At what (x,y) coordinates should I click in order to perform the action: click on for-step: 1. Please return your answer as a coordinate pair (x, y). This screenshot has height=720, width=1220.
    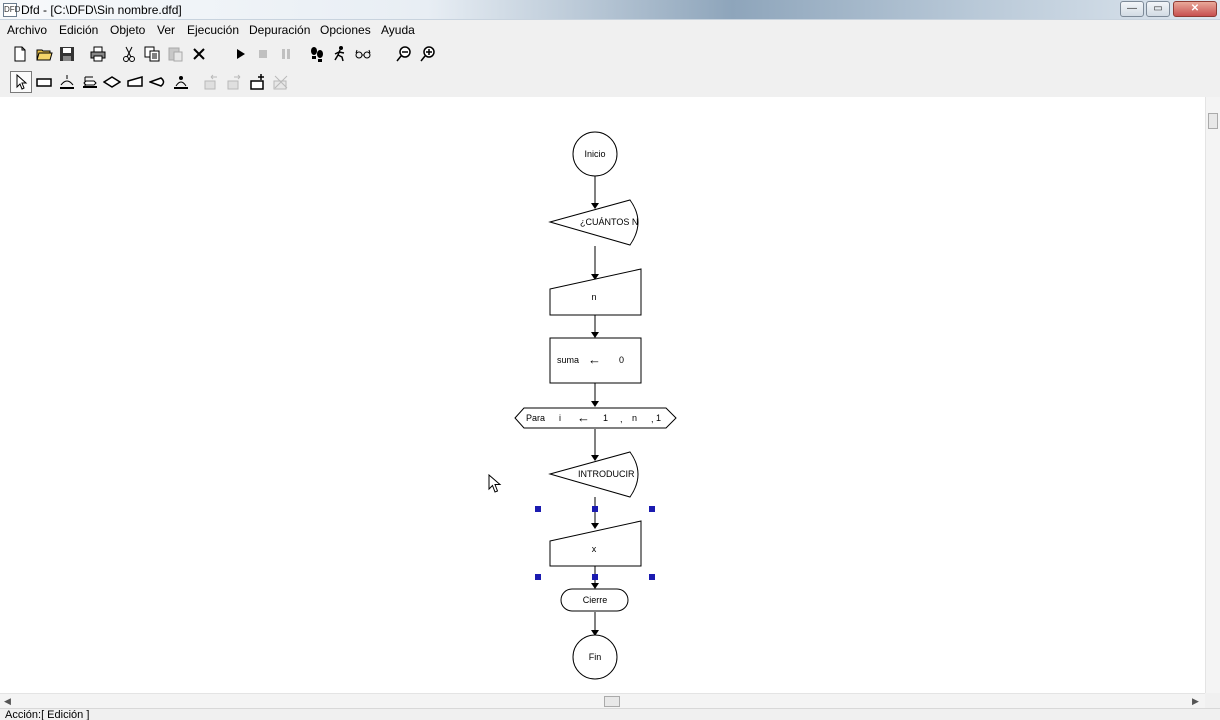
    Looking at the image, I should click on (658, 418).